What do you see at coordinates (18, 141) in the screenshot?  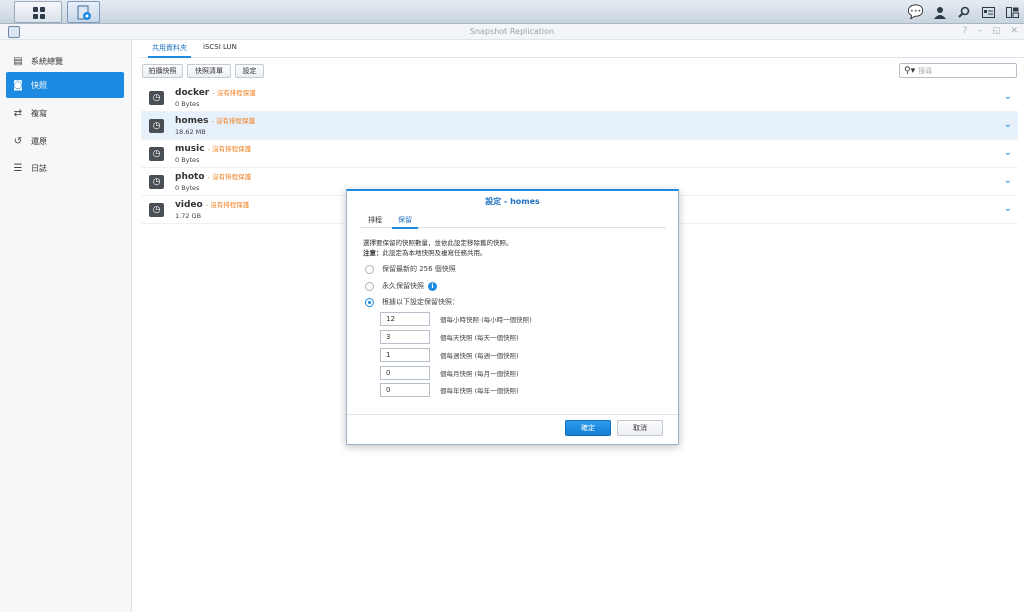 I see `recovery-icon: ↺` at bounding box center [18, 141].